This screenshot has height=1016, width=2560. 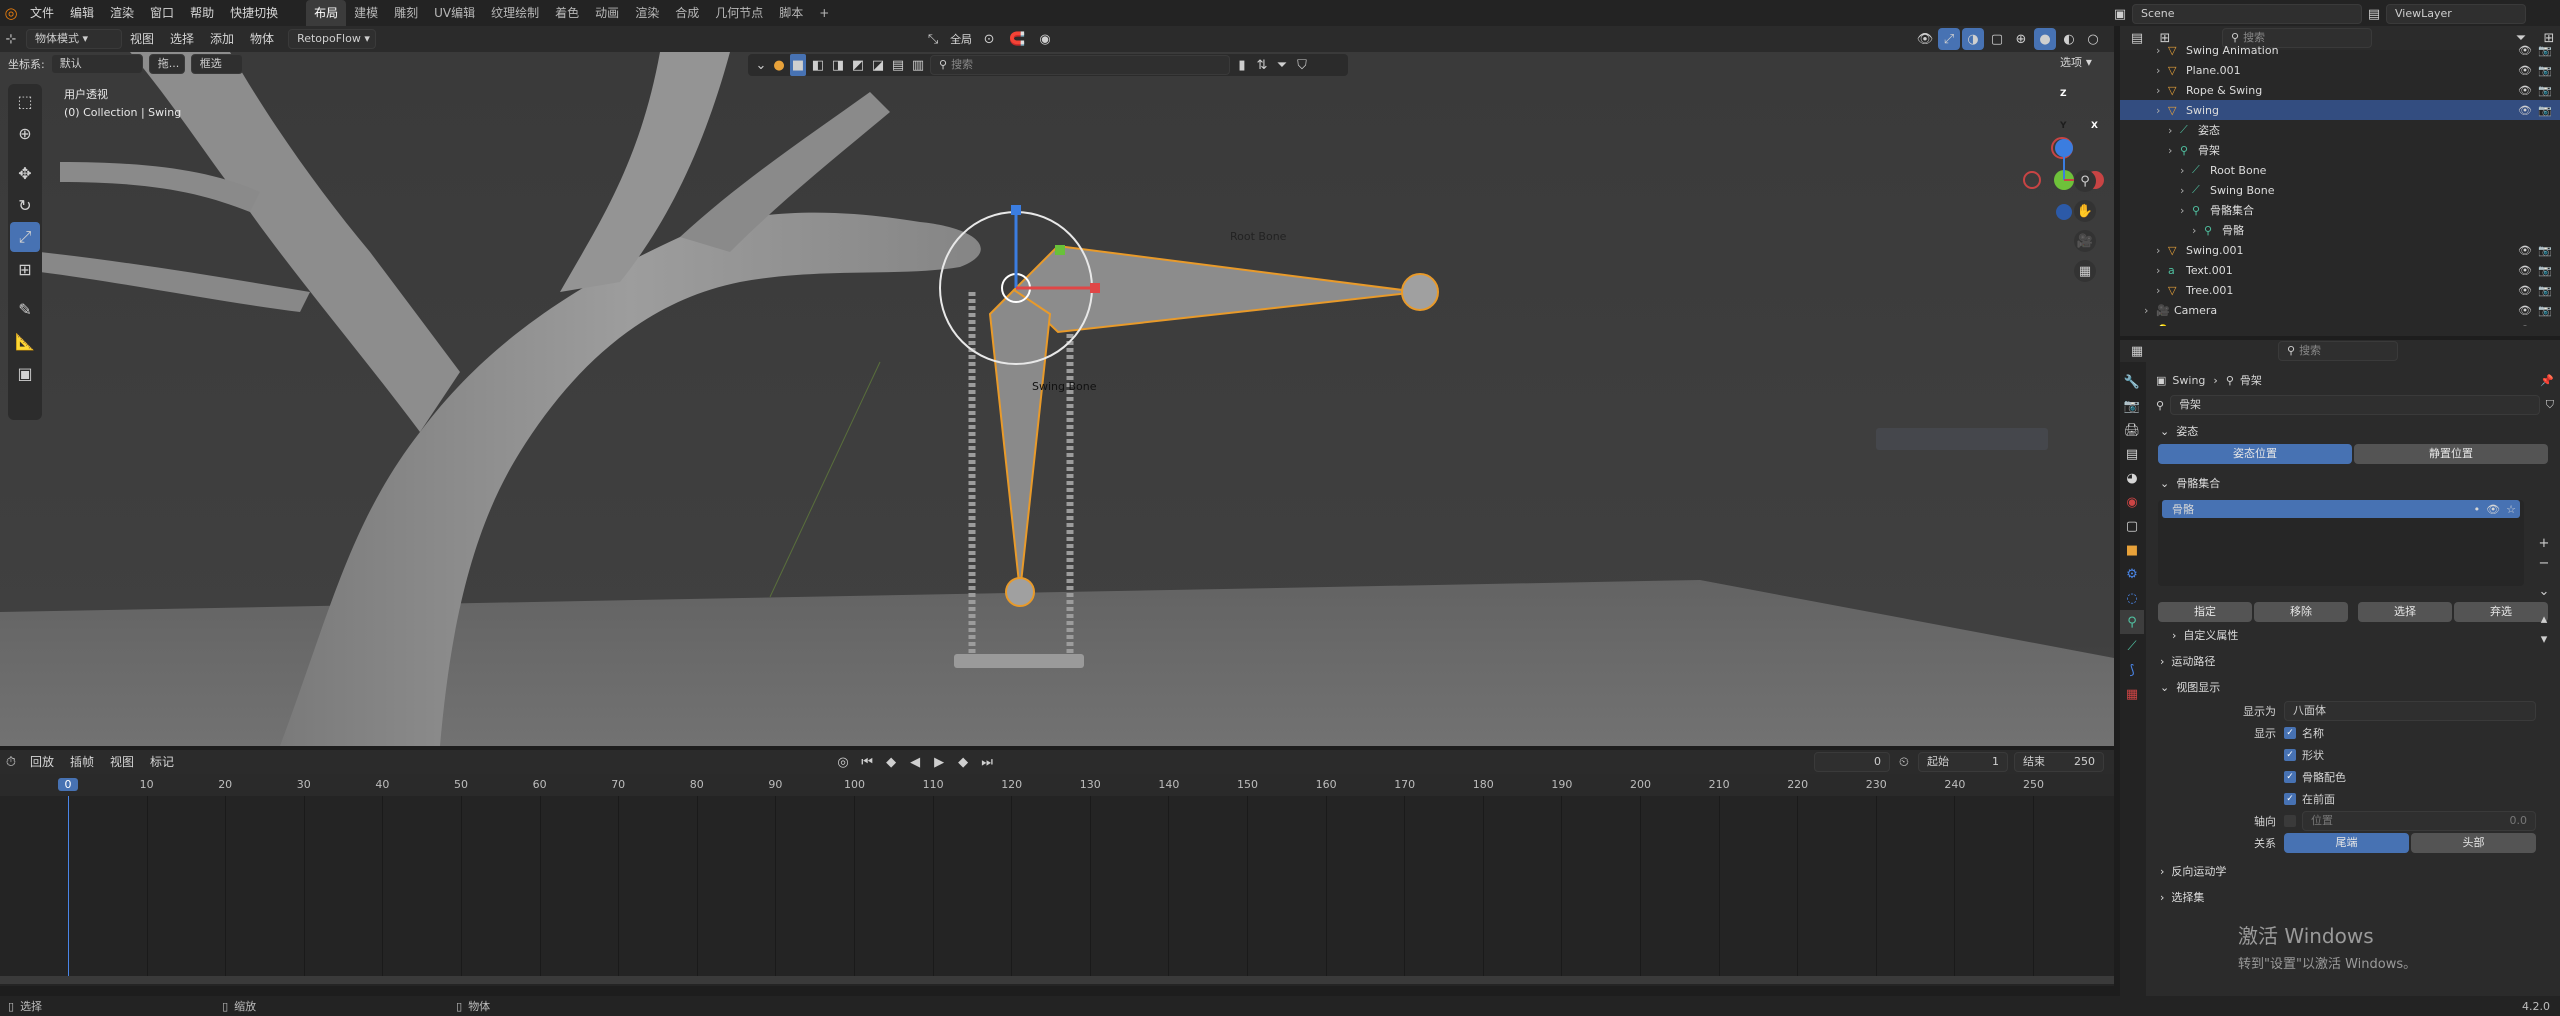 I want to click on viewport-menu-add: 添加, so click(x=222, y=39).